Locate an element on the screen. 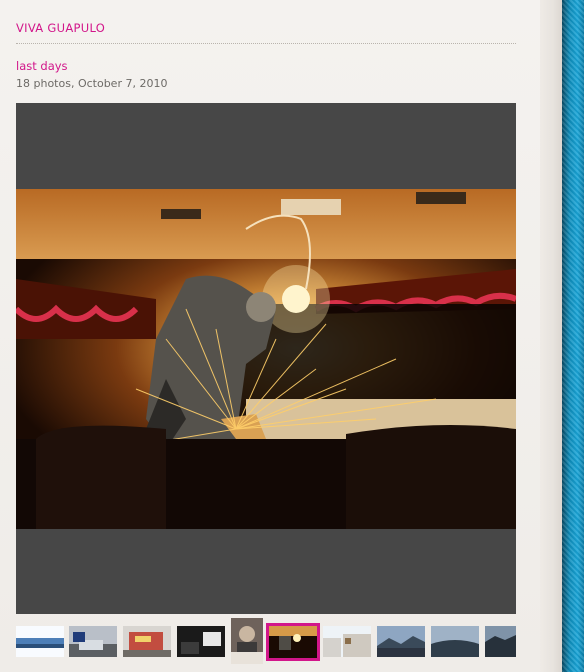 The width and height of the screenshot is (584, 672). site-title: VIVA GUAPULO is located at coordinates (60, 28).